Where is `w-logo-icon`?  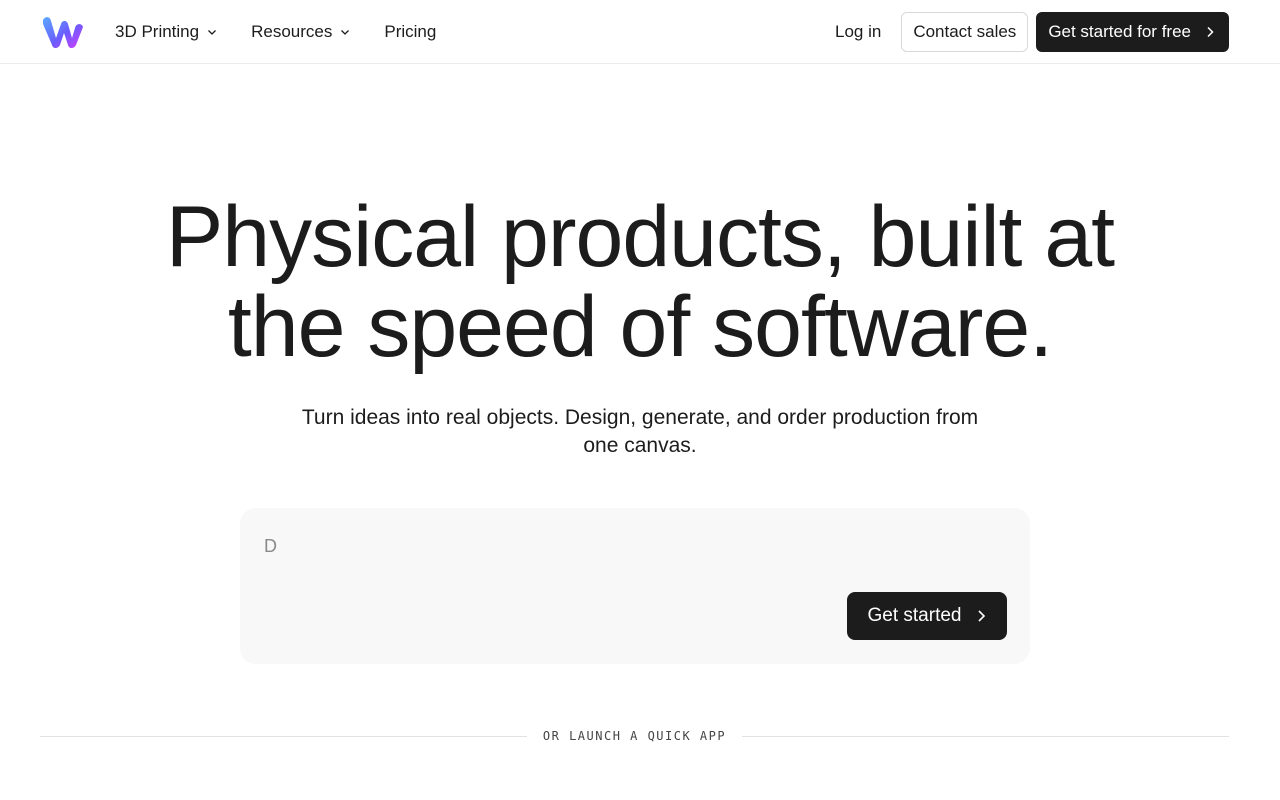
w-logo-icon is located at coordinates (62, 32).